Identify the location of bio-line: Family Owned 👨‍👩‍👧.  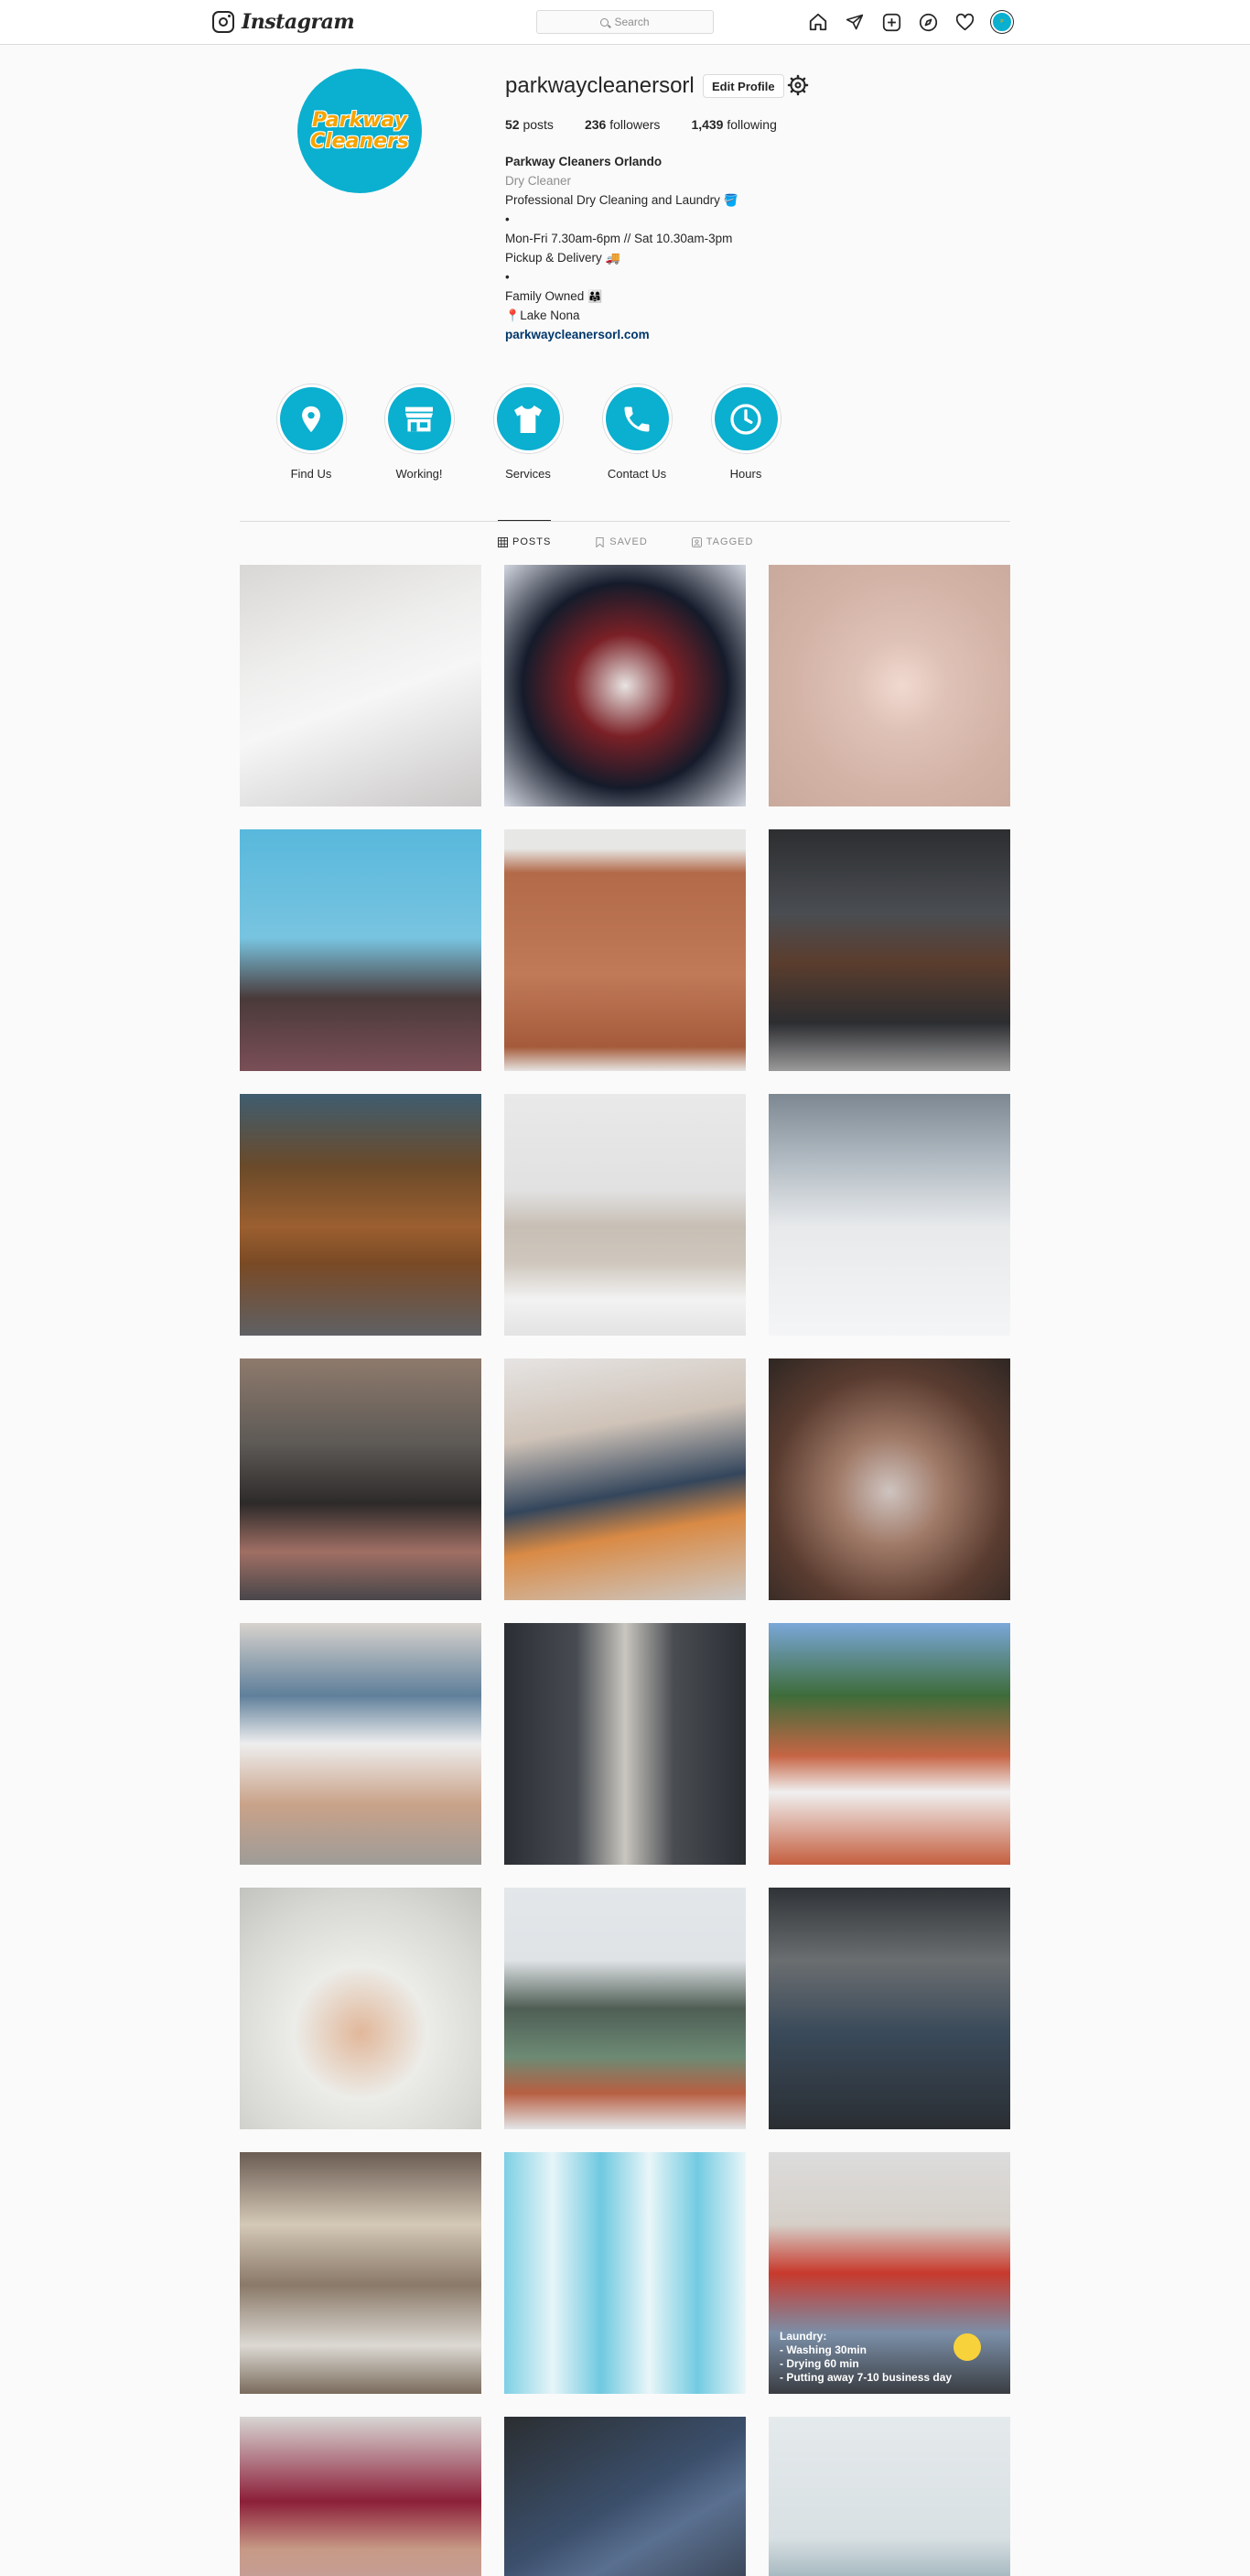
(621, 296).